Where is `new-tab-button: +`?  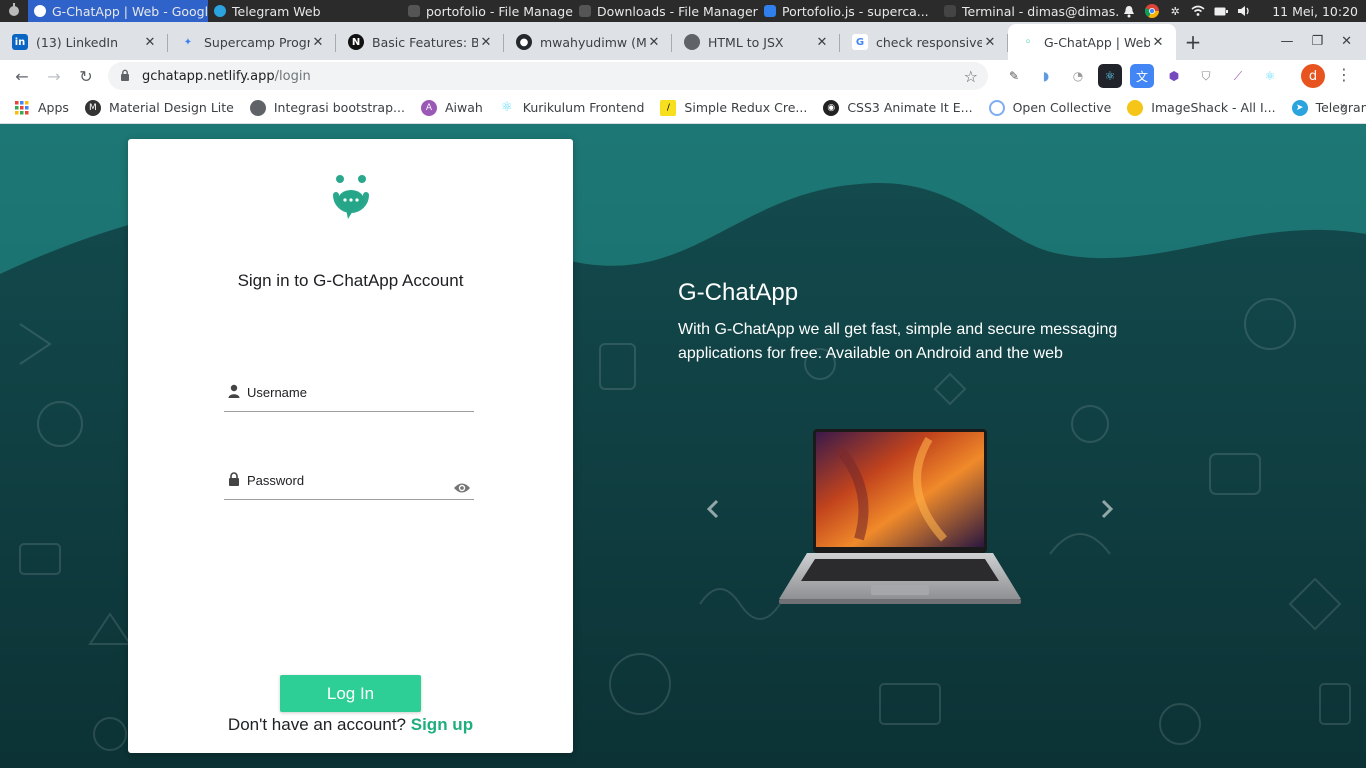
new-tab-button: + is located at coordinates (1193, 42).